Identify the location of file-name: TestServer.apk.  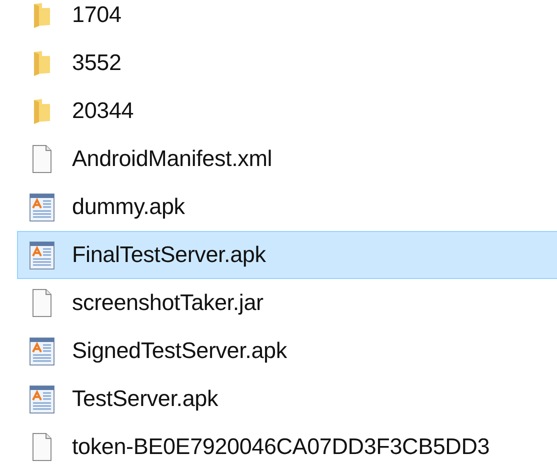
(145, 399).